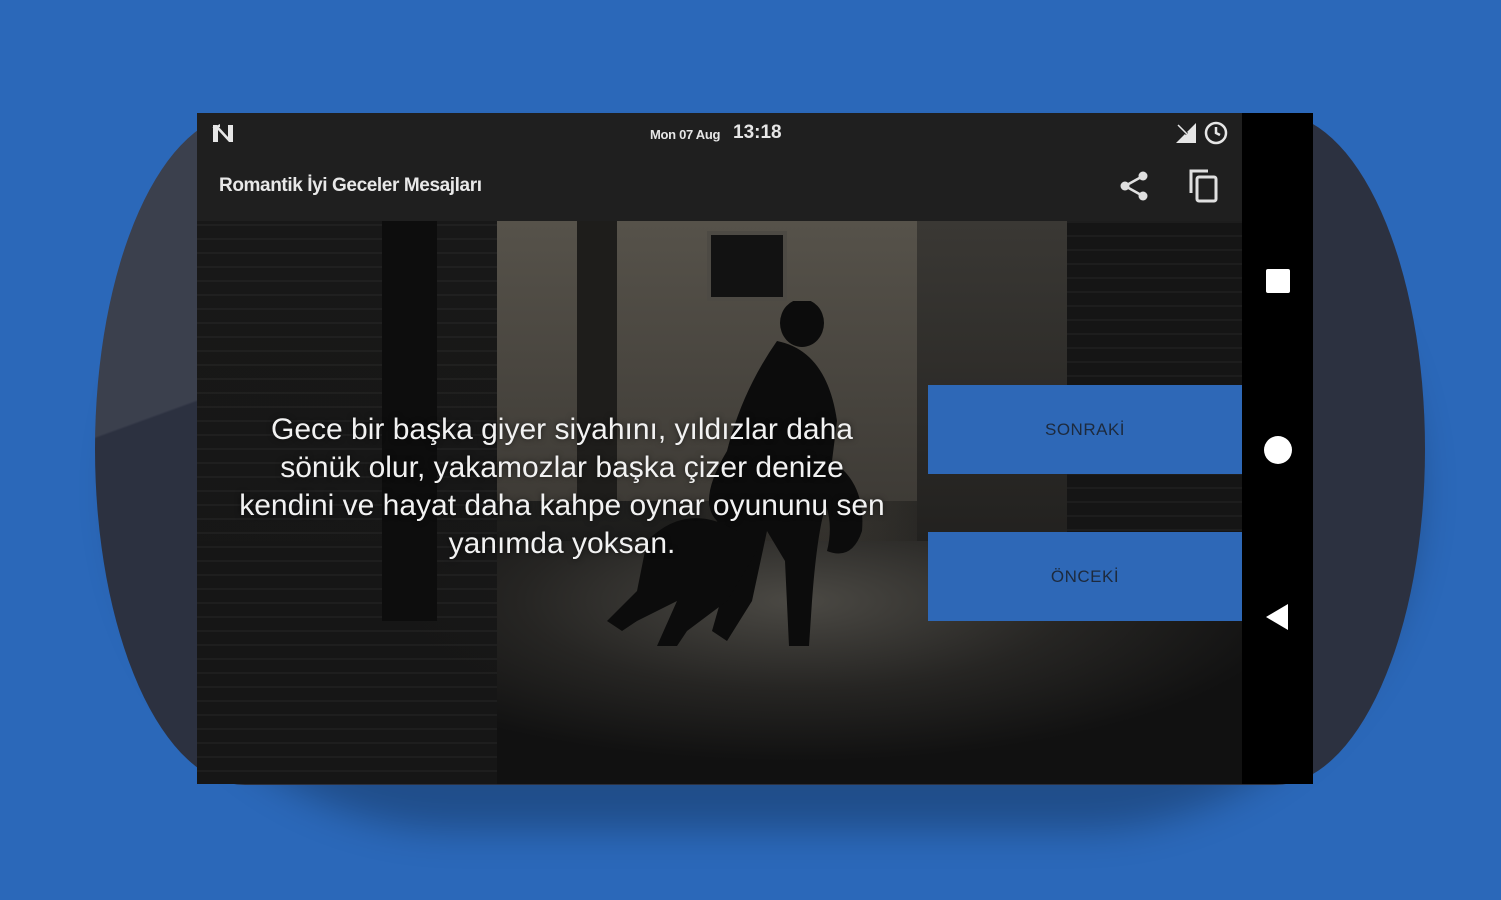 The height and width of the screenshot is (900, 1501). Describe the element at coordinates (1216, 133) in the screenshot. I see `alarm-icon` at that location.